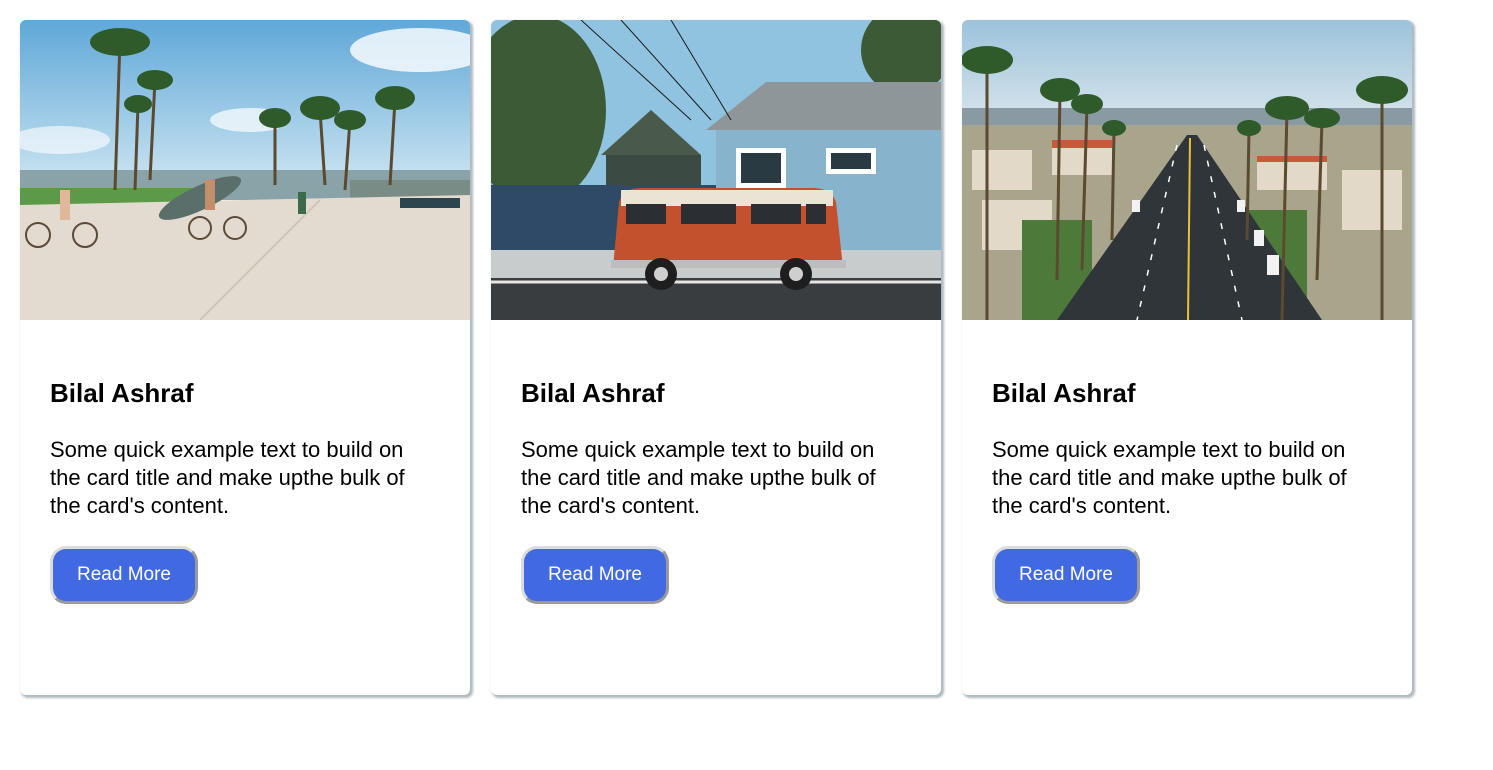  I want to click on card-image-palm-street-aerial, so click(1187, 170).